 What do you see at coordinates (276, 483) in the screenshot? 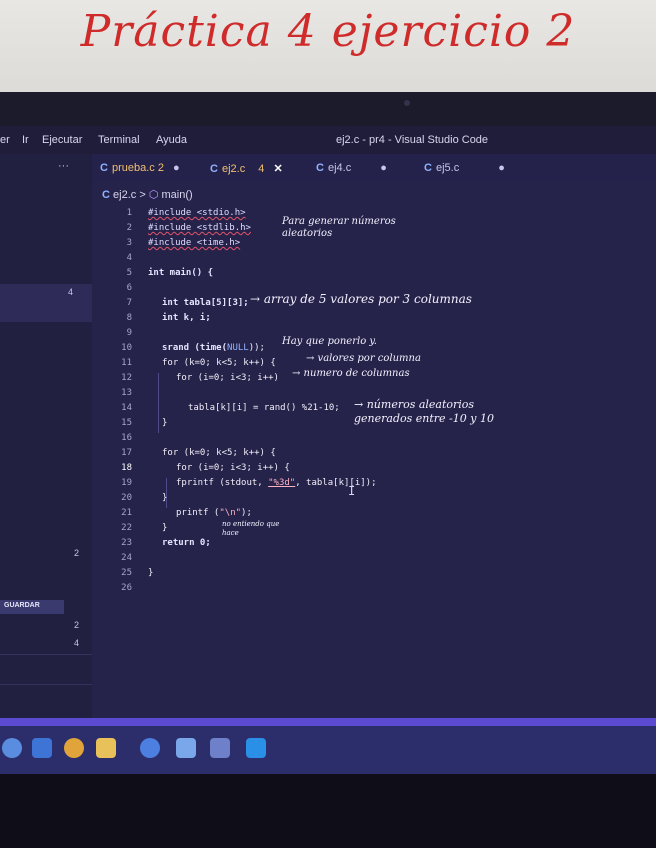
I see `code-line: fprintf (stdout, "%3d", tabla[k][i]);` at bounding box center [276, 483].